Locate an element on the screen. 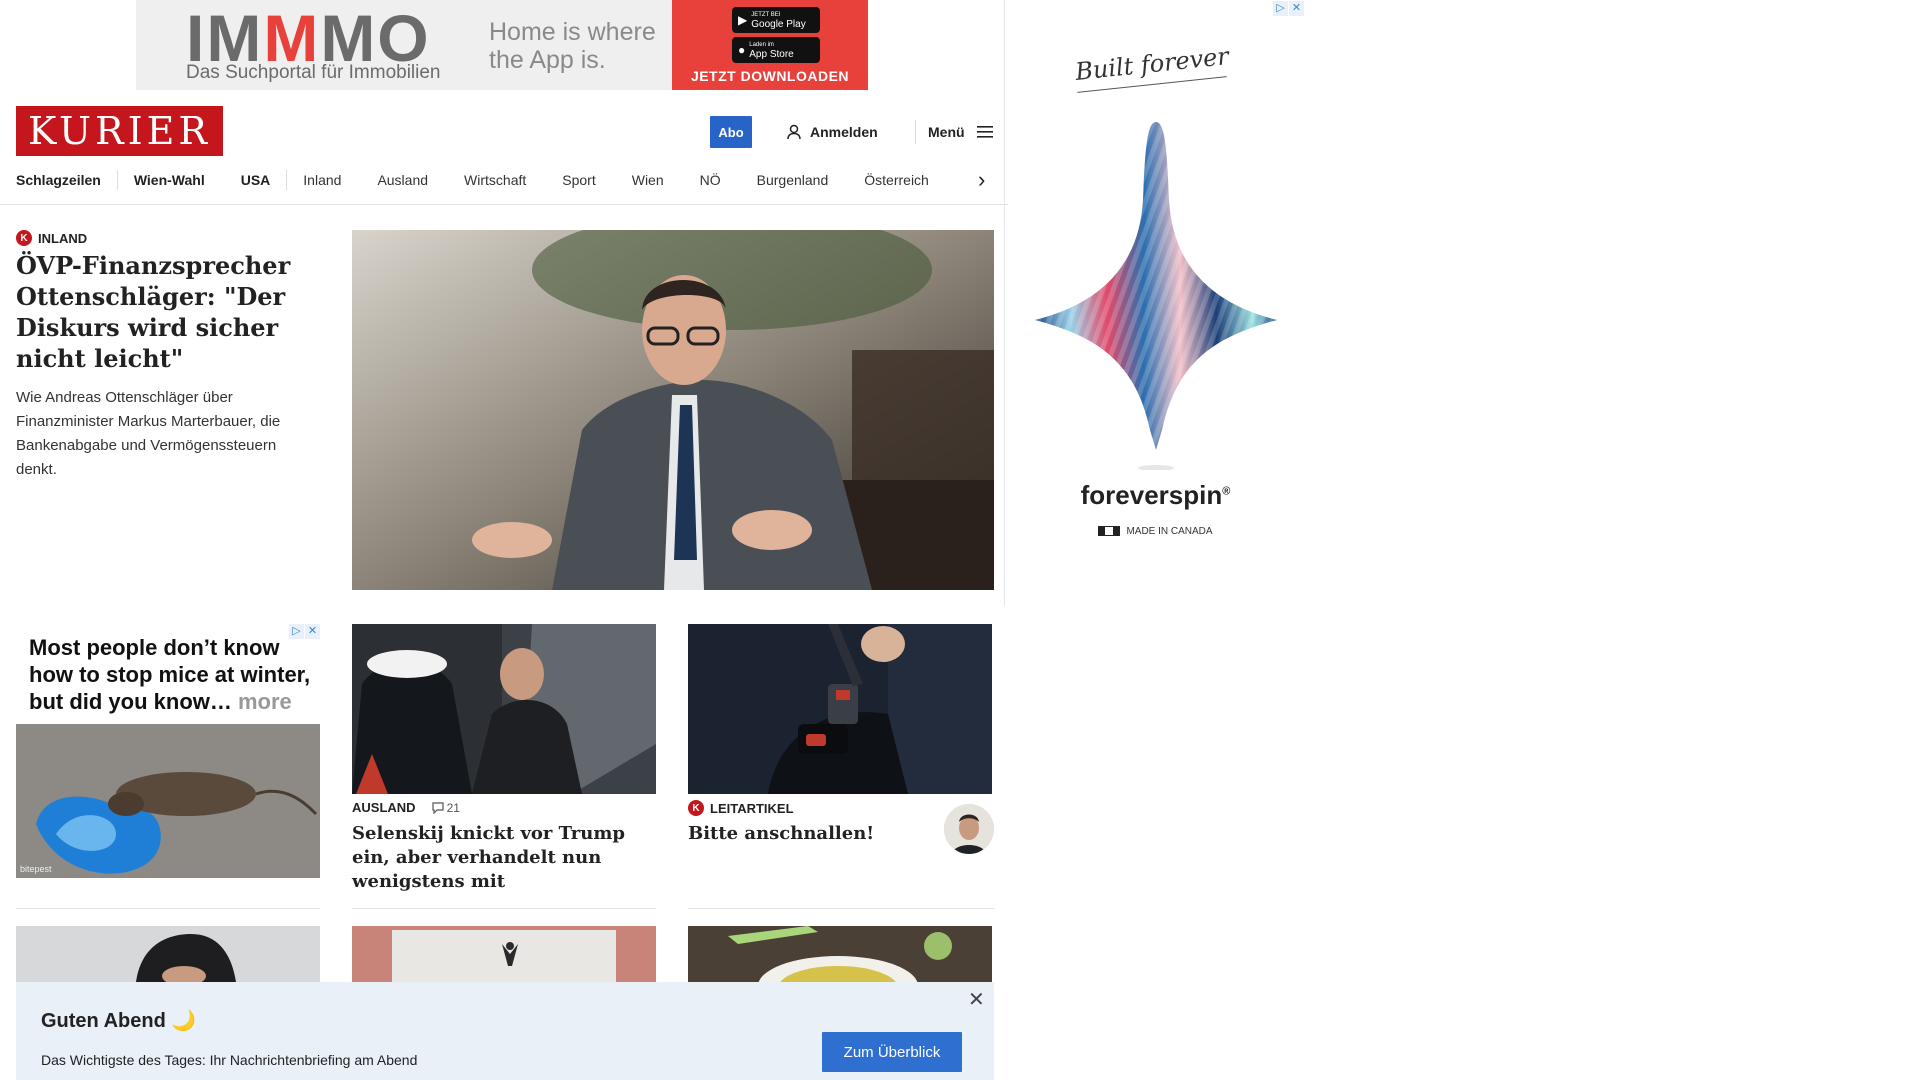 Image resolution: width=1920 pixels, height=1080 pixels. hamburger-icon is located at coordinates (984, 132).